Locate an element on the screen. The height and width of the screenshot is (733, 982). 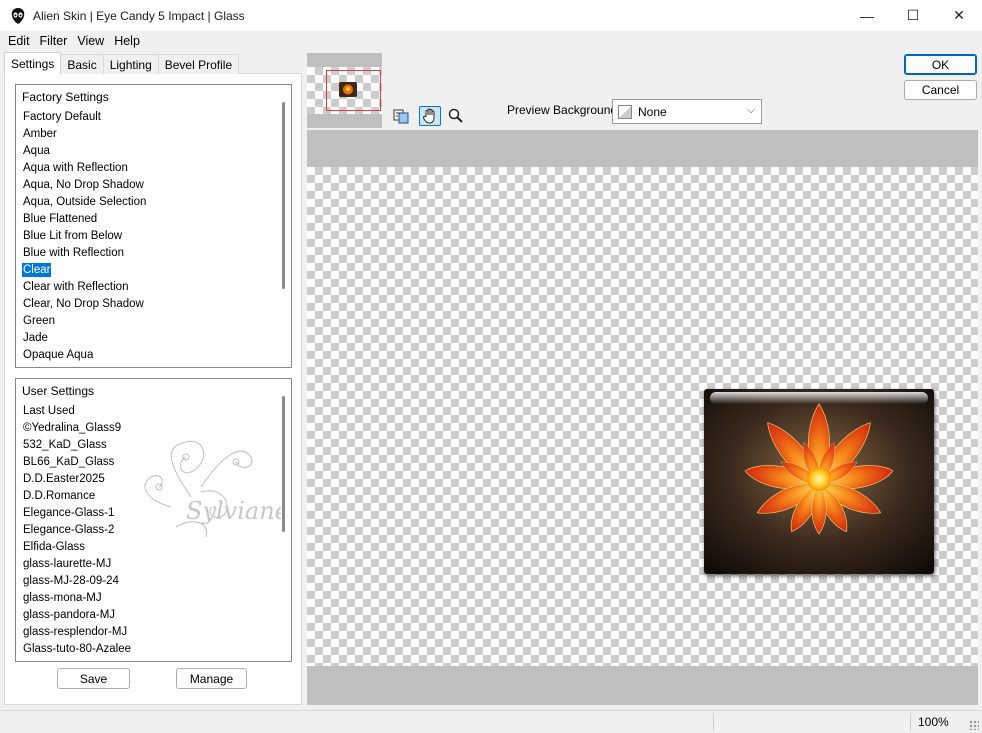
hand-pan-icon is located at coordinates (429, 116).